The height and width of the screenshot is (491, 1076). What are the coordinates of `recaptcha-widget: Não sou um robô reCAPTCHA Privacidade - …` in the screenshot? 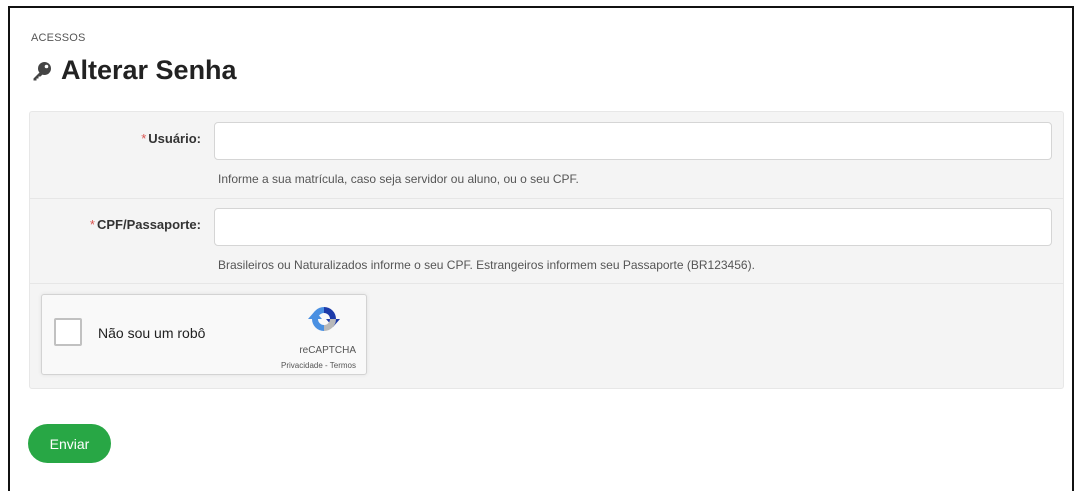 It's located at (204, 334).